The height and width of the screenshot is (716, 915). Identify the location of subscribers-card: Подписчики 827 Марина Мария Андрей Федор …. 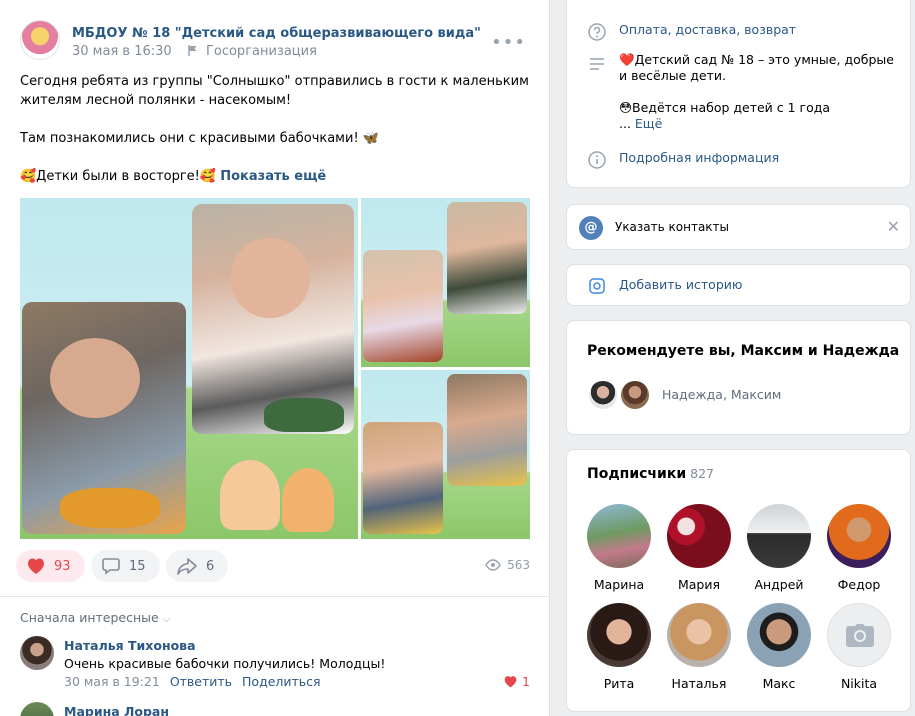
(738, 580).